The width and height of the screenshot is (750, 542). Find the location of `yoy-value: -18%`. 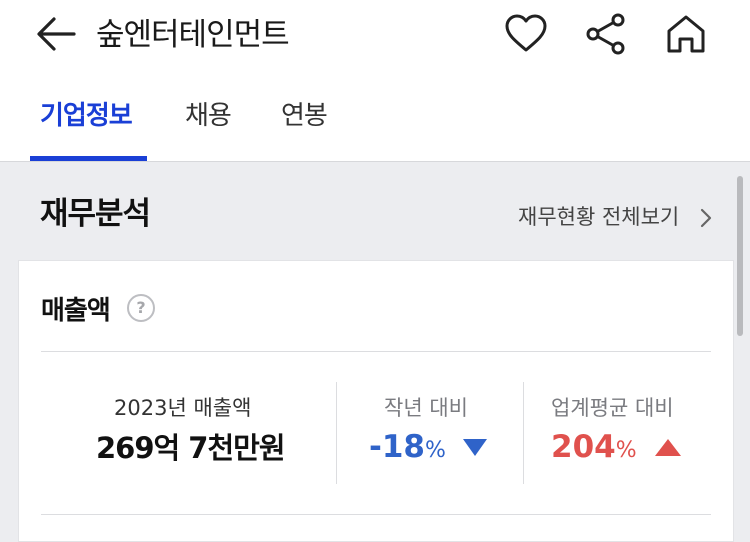

yoy-value: -18% is located at coordinates (407, 447).